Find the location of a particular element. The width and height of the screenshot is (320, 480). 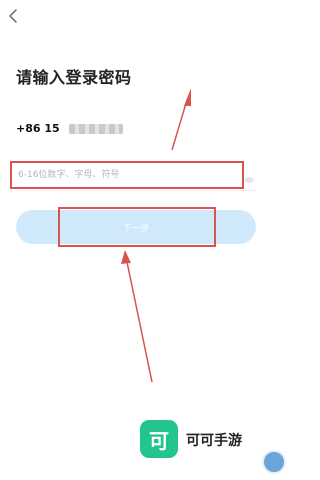

password-highlight-box is located at coordinates (127, 175).